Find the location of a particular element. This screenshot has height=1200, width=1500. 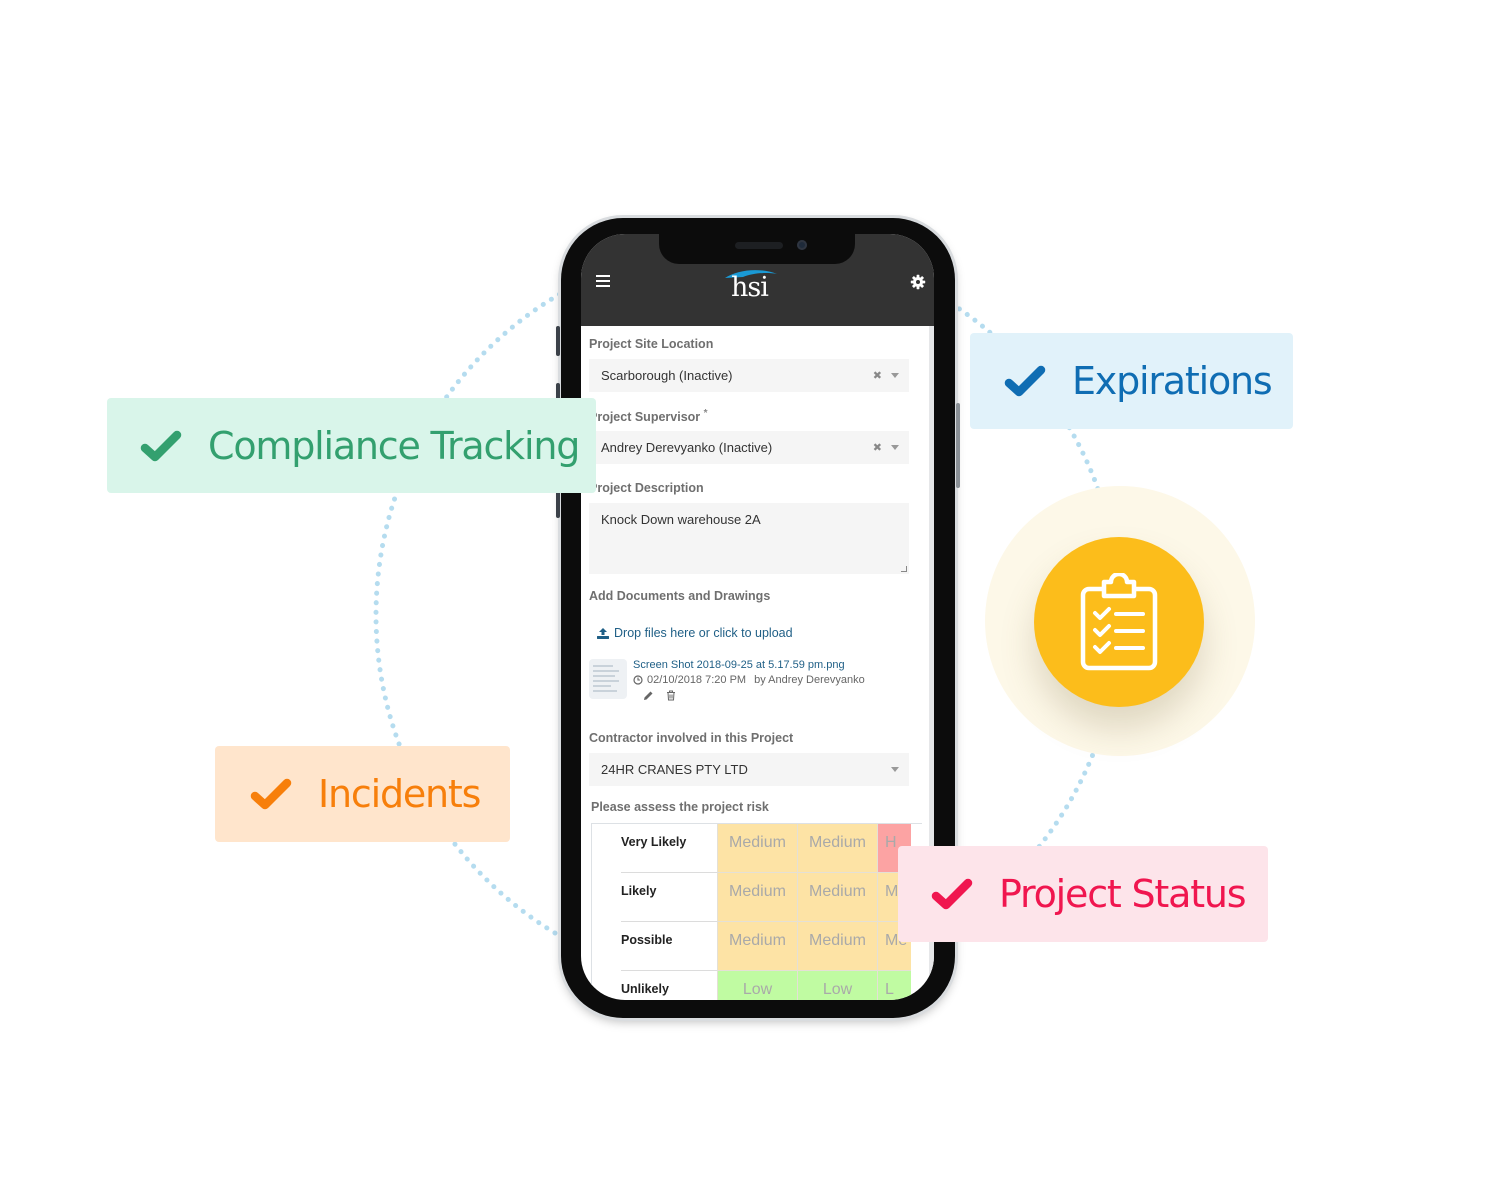

contractor-value: 24HR CRANES PTY LTD is located at coordinates (674, 769).